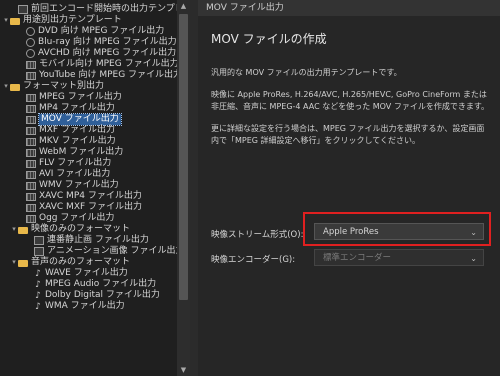 The width and height of the screenshot is (500, 376). Describe the element at coordinates (88, 119) in the screenshot. I see `tree-item: MOV ファイル出力` at that location.